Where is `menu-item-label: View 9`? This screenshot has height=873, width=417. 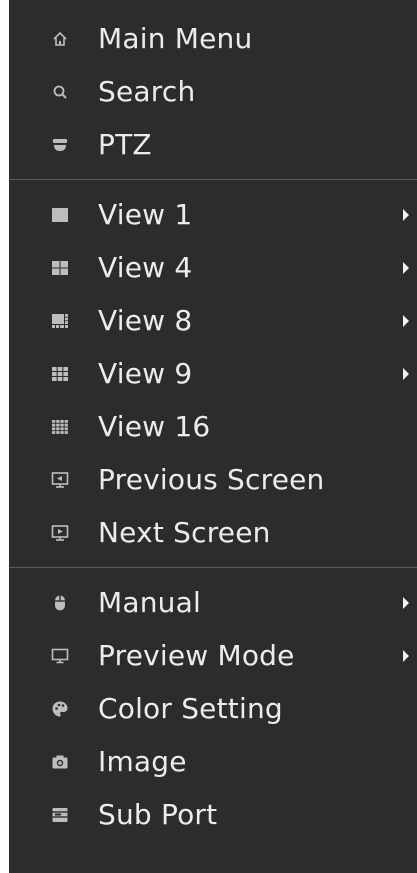
menu-item-label: View 9 is located at coordinates (145, 373).